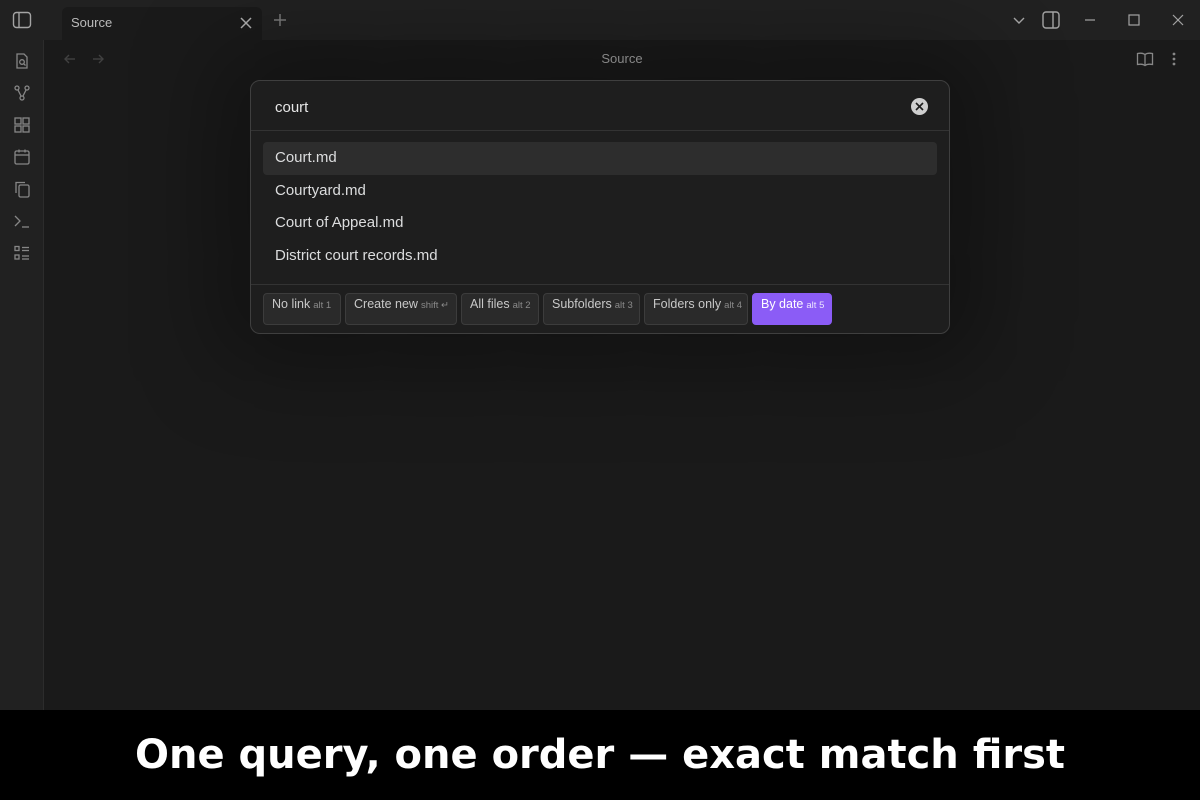 The width and height of the screenshot is (1200, 800). What do you see at coordinates (919, 106) in the screenshot?
I see `clear-search-button` at bounding box center [919, 106].